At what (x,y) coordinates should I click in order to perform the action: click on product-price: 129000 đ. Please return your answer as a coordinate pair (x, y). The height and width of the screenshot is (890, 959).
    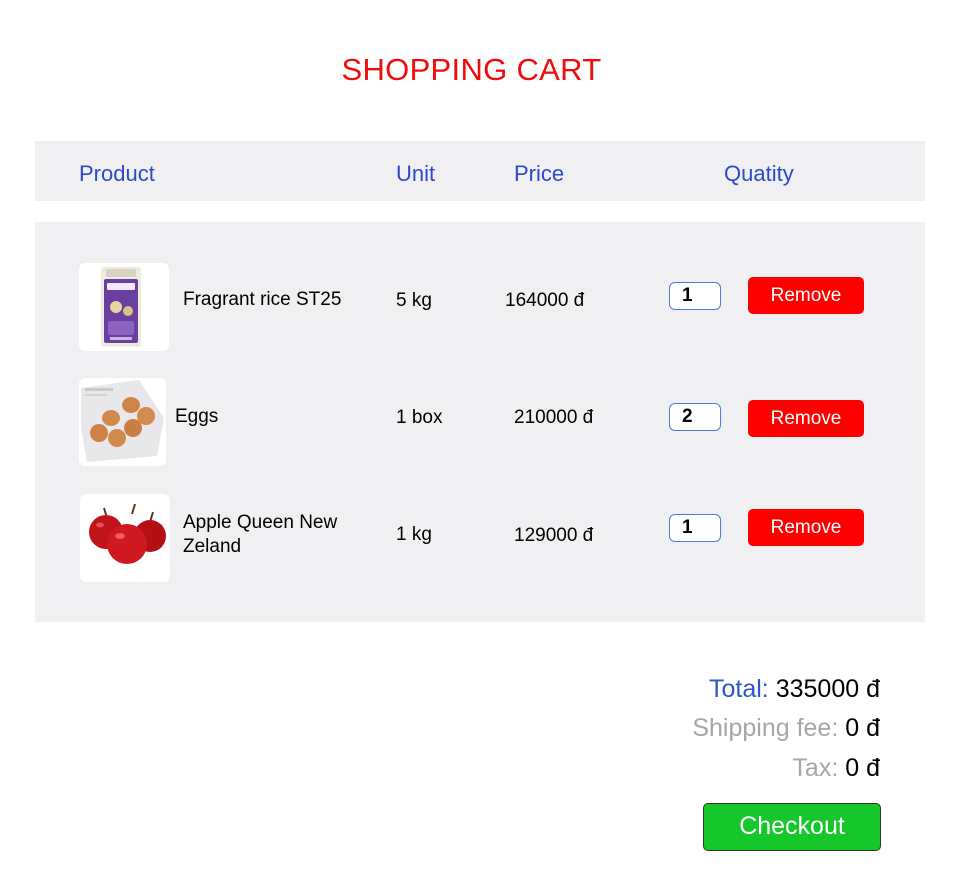
    Looking at the image, I should click on (554, 535).